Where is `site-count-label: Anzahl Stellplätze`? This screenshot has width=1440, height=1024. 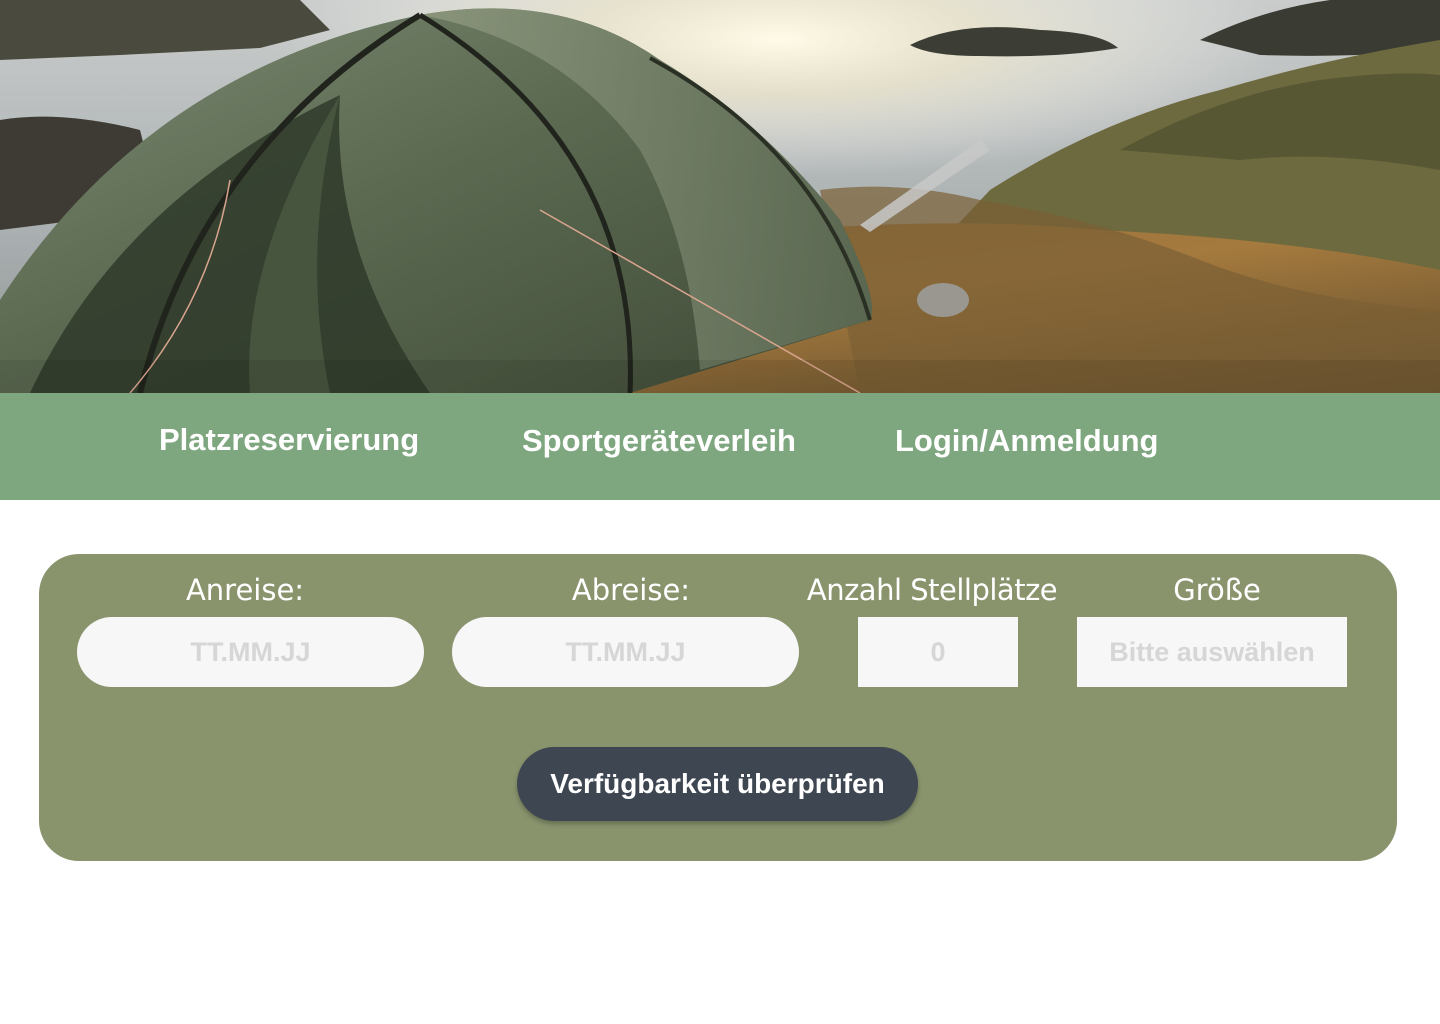 site-count-label: Anzahl Stellplätze is located at coordinates (932, 590).